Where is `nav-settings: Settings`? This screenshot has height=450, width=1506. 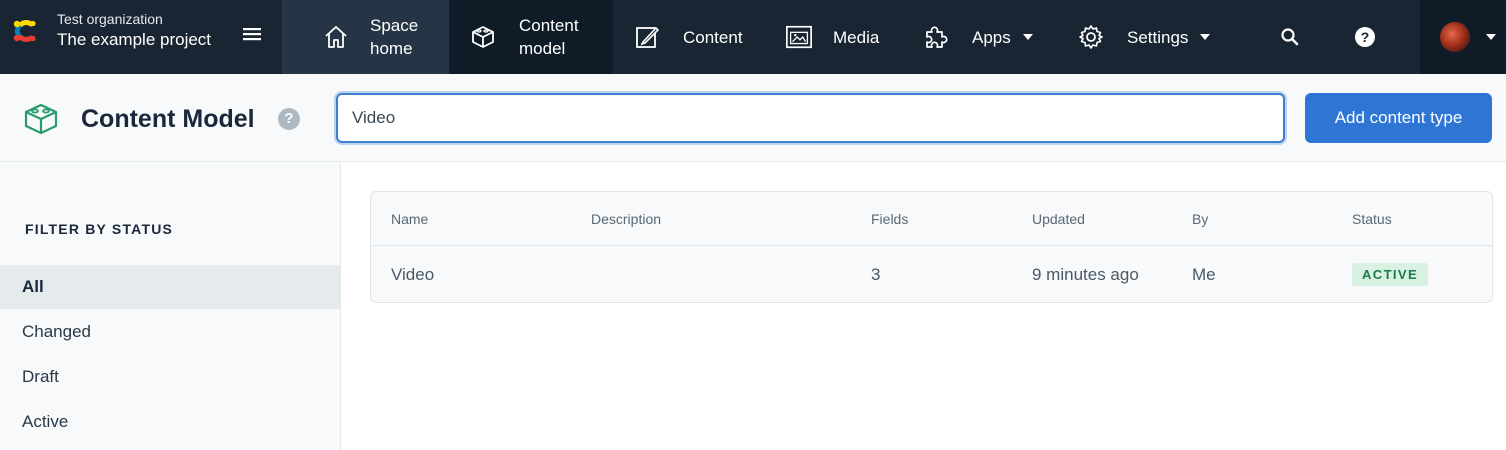
nav-settings: Settings is located at coordinates (1142, 37).